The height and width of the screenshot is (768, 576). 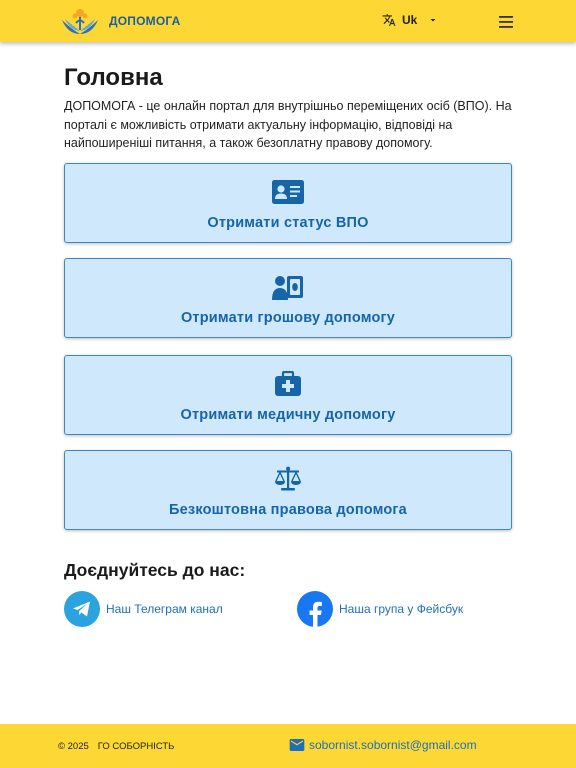 What do you see at coordinates (145, 21) in the screenshot?
I see `brand-name: ДОПОМОГА` at bounding box center [145, 21].